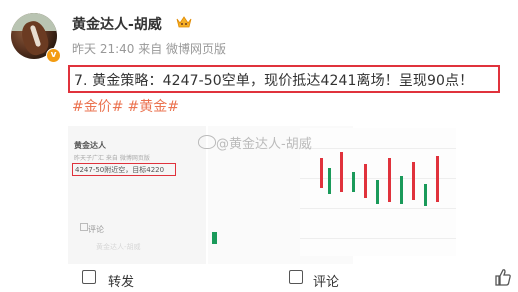  Describe the element at coordinates (84, 227) in the screenshot. I see `mini-comment-icon` at that location.